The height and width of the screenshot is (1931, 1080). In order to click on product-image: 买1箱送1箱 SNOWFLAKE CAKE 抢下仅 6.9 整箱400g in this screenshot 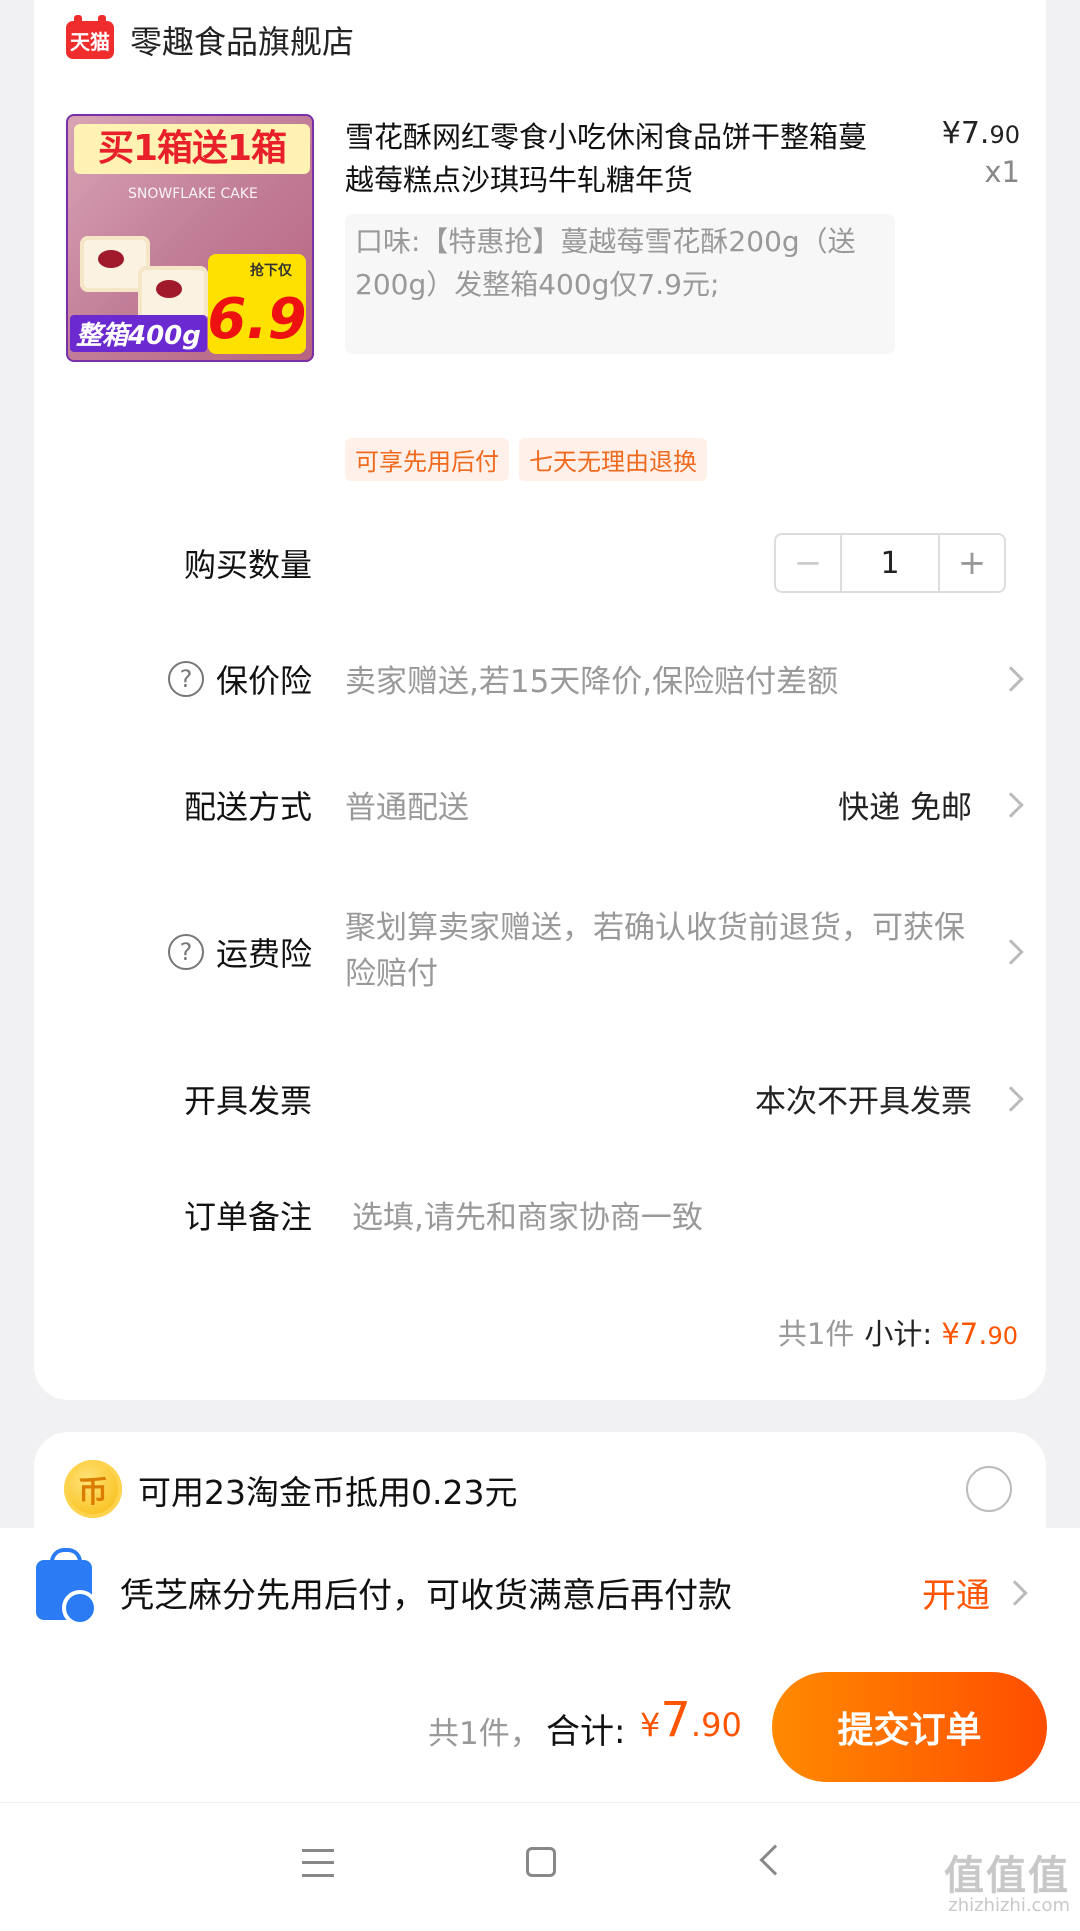, I will do `click(190, 238)`.